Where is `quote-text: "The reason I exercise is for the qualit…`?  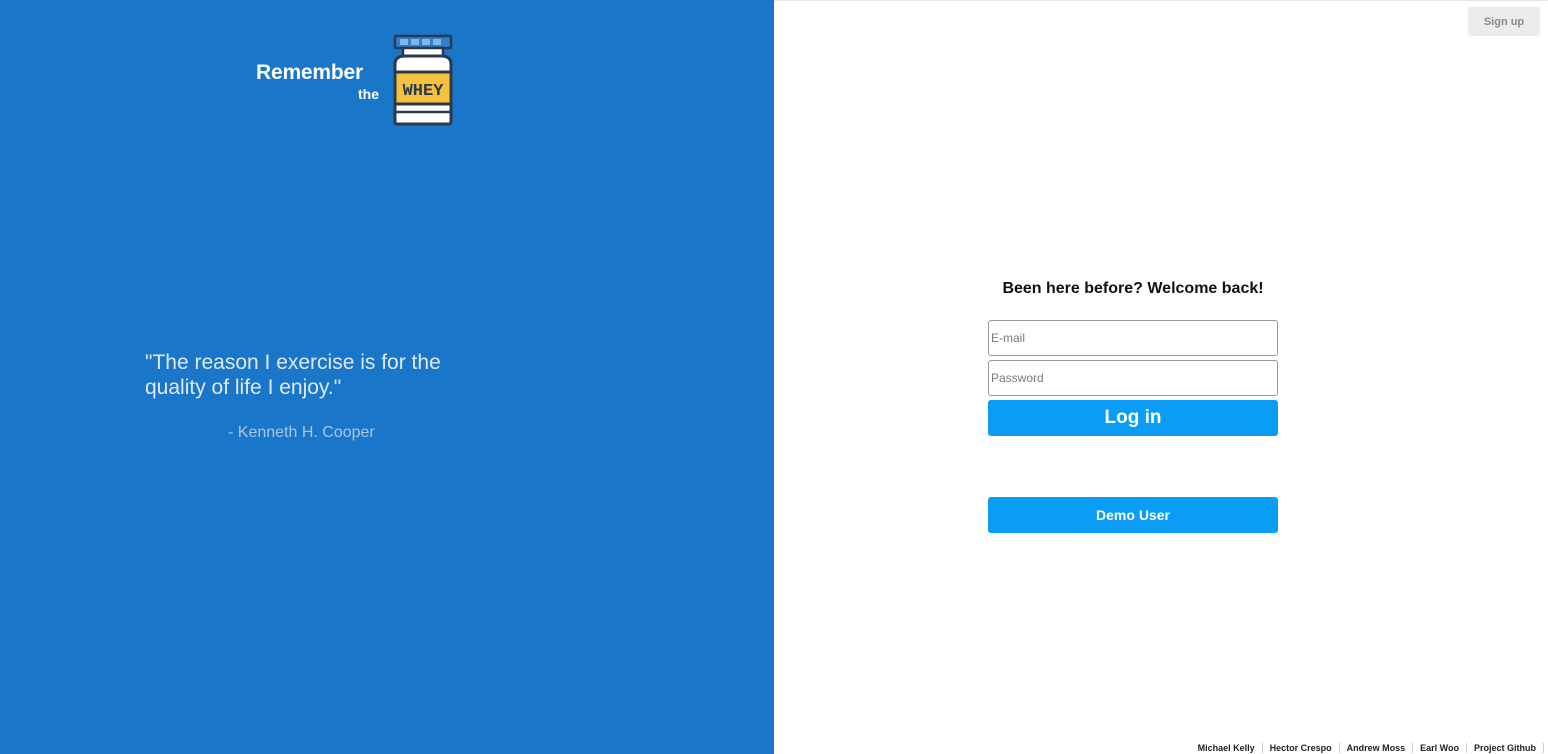 quote-text: "The reason I exercise is for the qualit… is located at coordinates (293, 375).